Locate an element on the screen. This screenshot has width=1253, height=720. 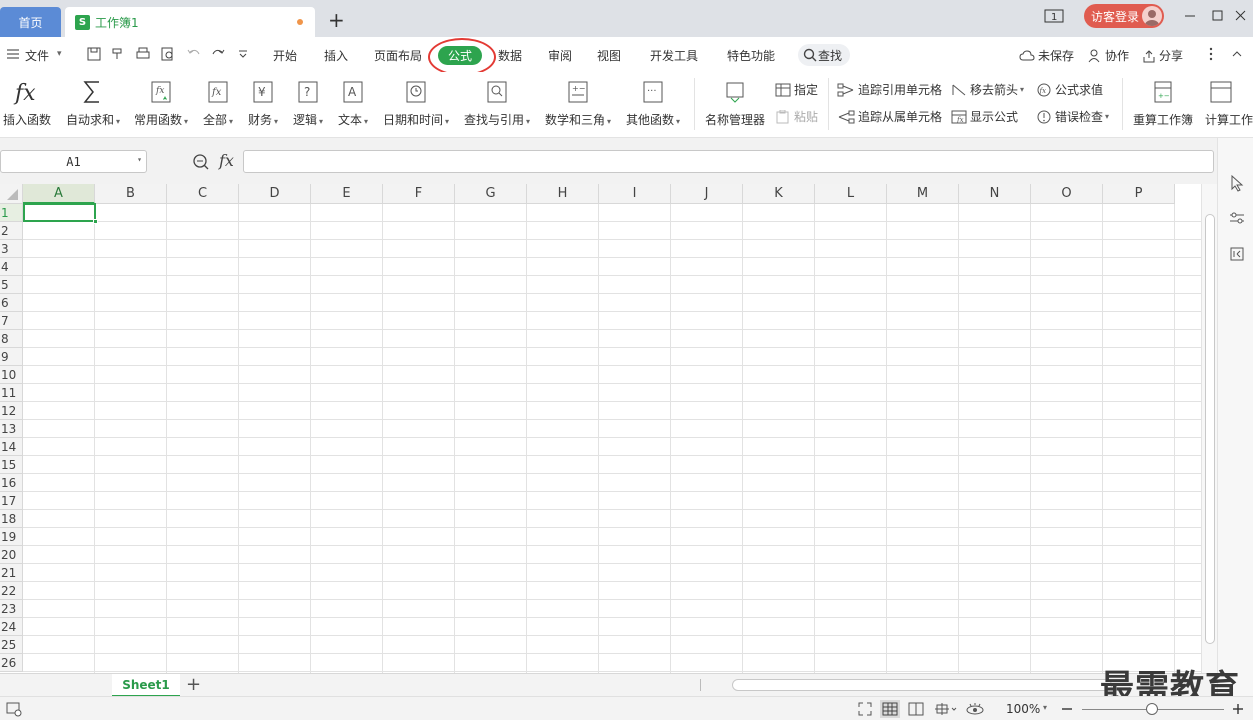
maximize-icon is located at coordinates (1218, 15).